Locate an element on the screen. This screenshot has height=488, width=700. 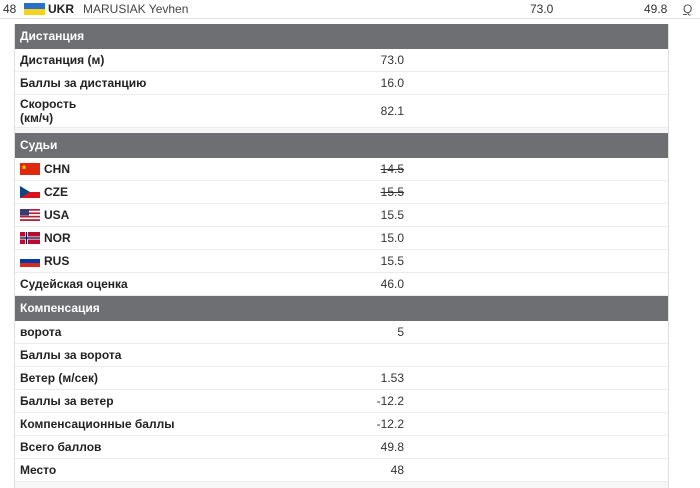
row-label: Баллы за ворота is located at coordinates (71, 355).